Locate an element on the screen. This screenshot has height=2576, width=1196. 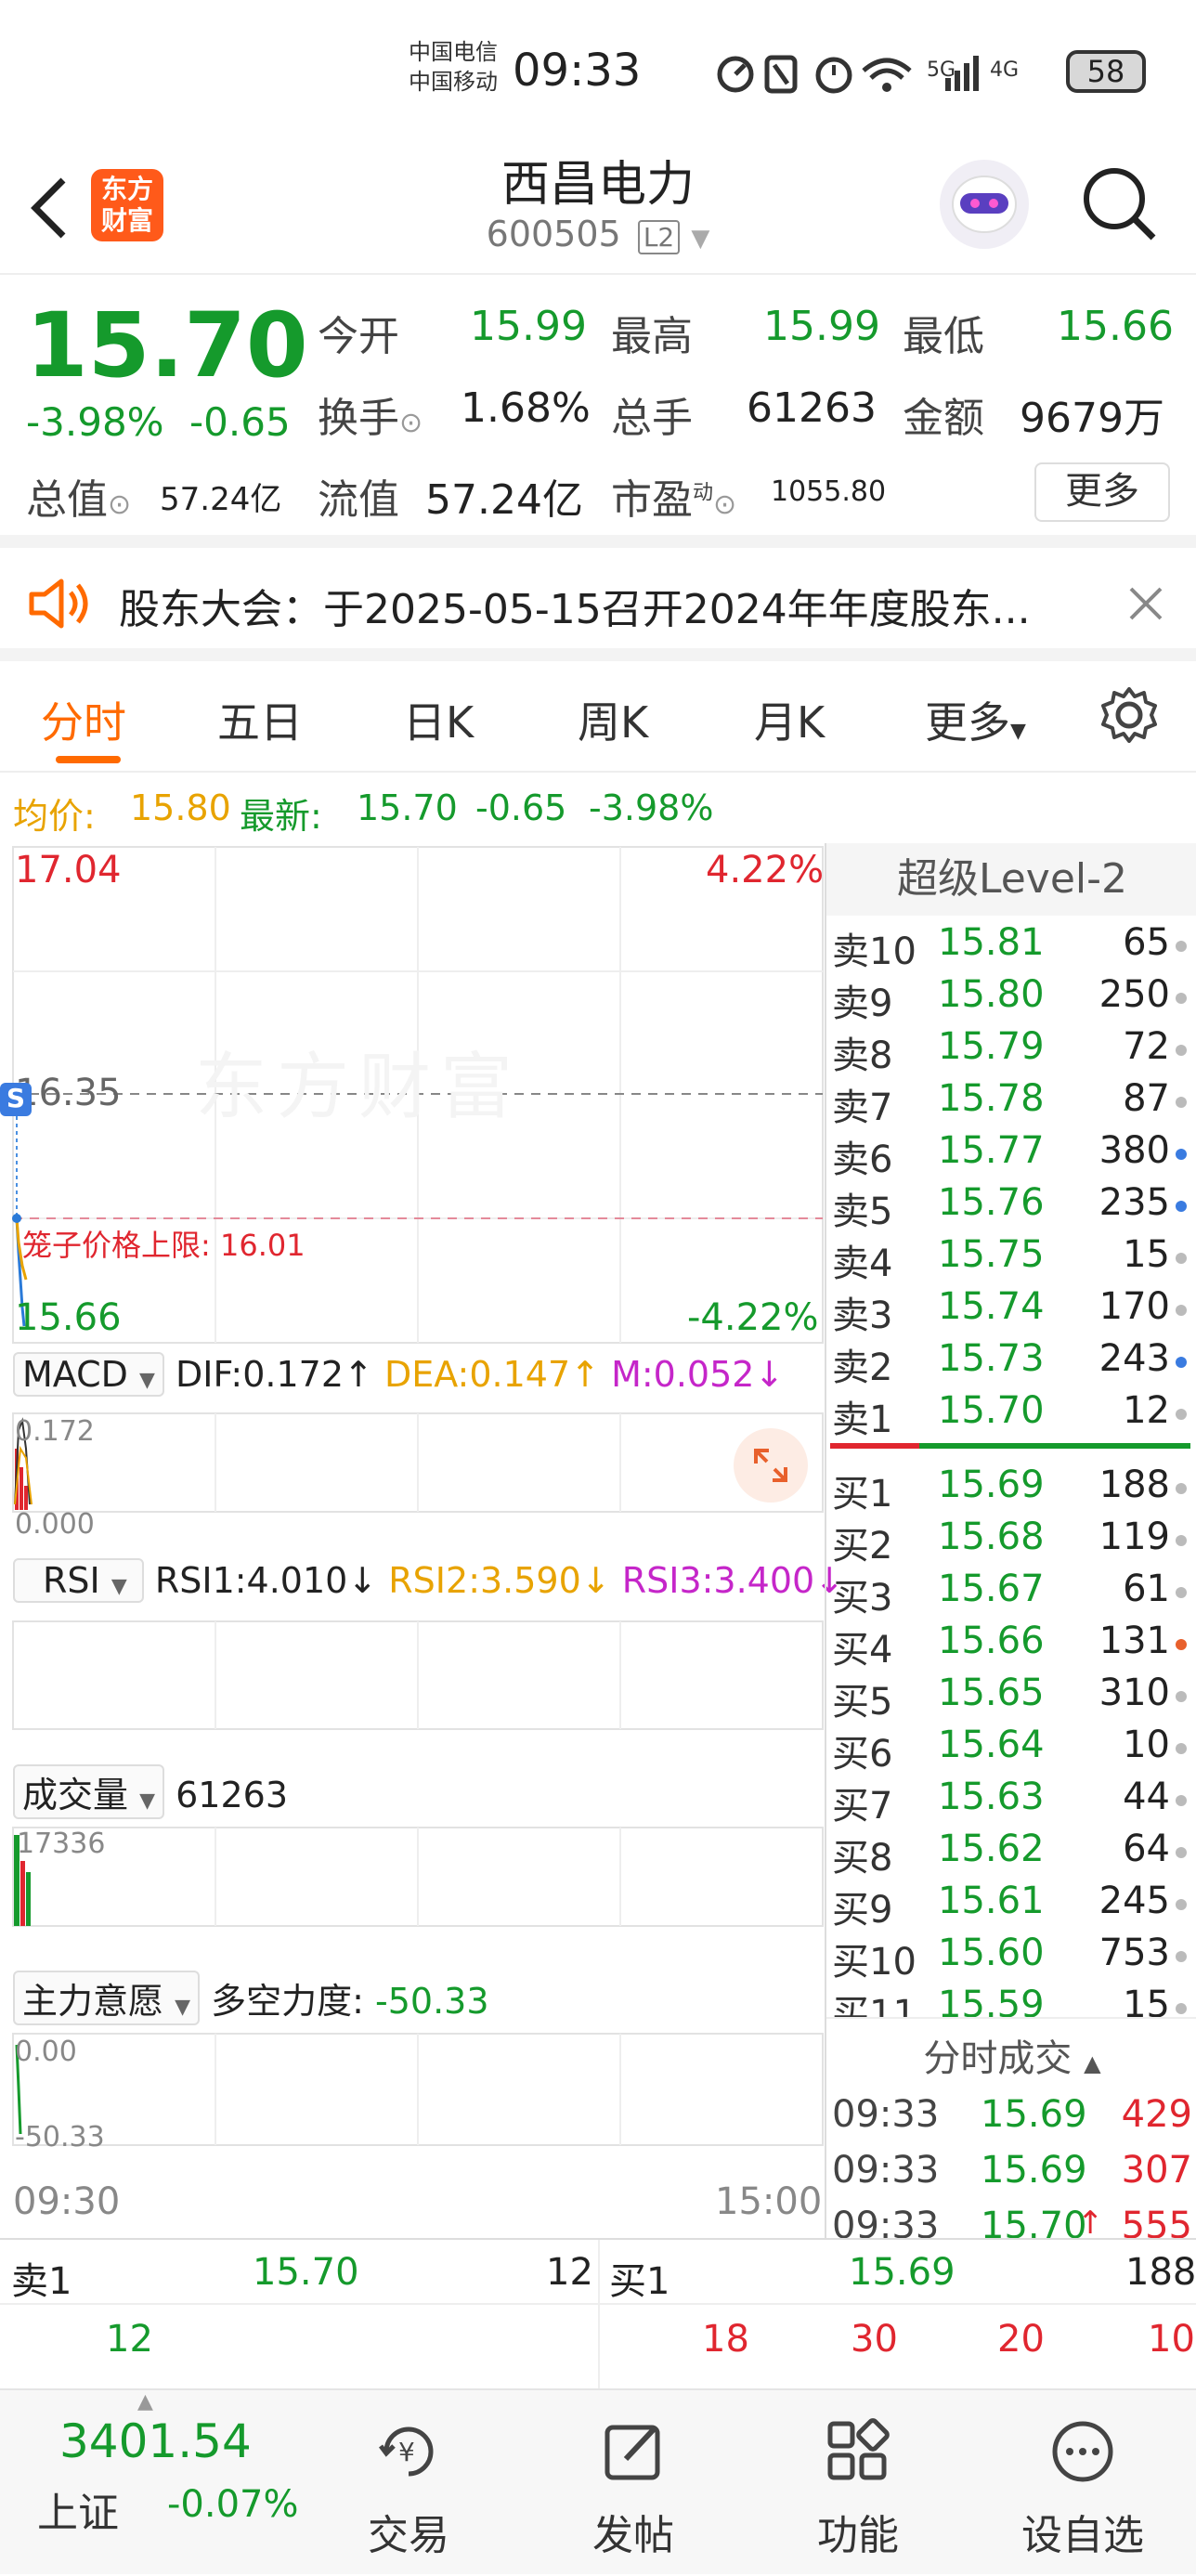
force-chart is located at coordinates (412, 2090).